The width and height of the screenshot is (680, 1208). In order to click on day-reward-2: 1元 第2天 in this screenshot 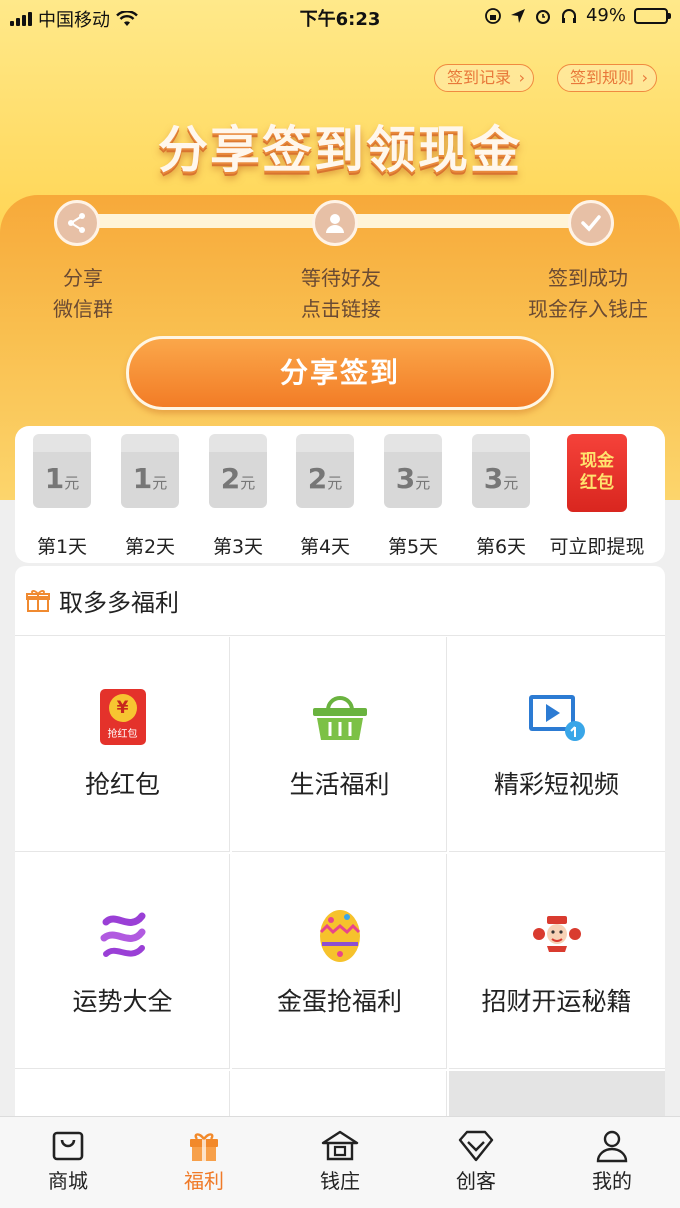, I will do `click(151, 496)`.